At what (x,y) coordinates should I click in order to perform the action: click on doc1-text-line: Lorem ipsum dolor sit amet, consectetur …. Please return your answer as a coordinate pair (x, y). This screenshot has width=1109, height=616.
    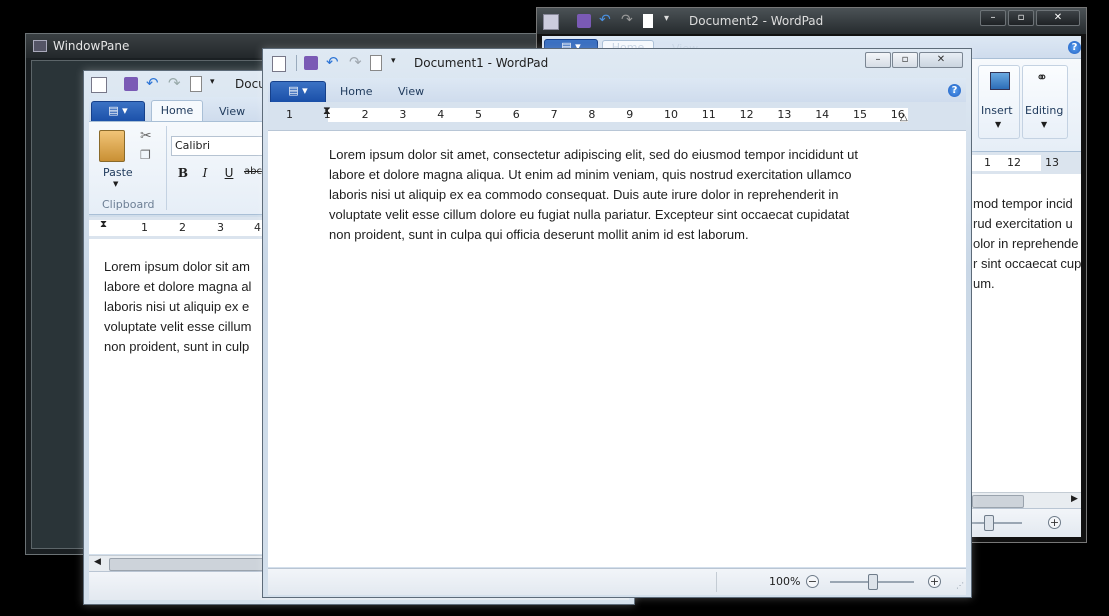
    Looking at the image, I should click on (593, 154).